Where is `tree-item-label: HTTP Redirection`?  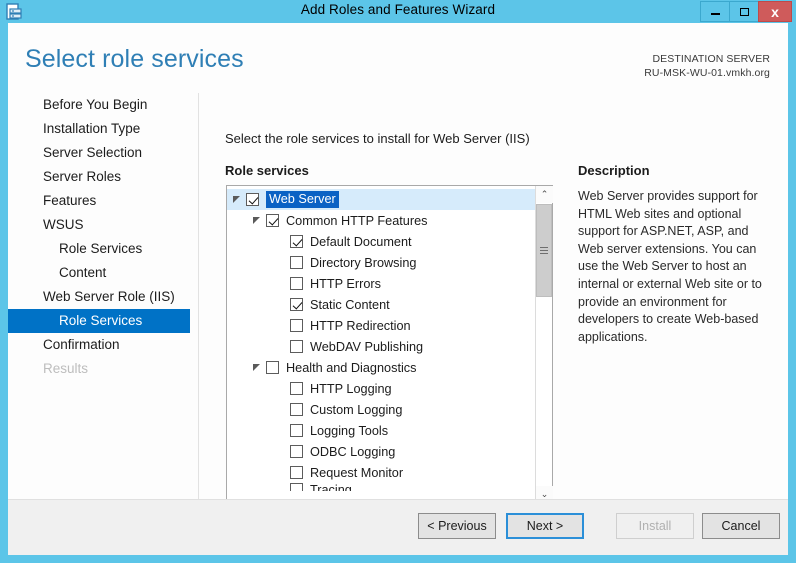 tree-item-label: HTTP Redirection is located at coordinates (360, 325).